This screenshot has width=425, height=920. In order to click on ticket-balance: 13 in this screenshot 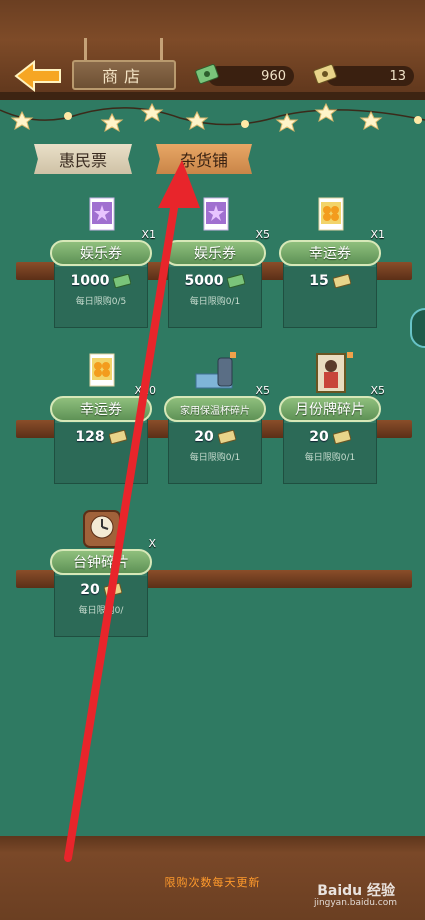, I will do `click(370, 76)`.